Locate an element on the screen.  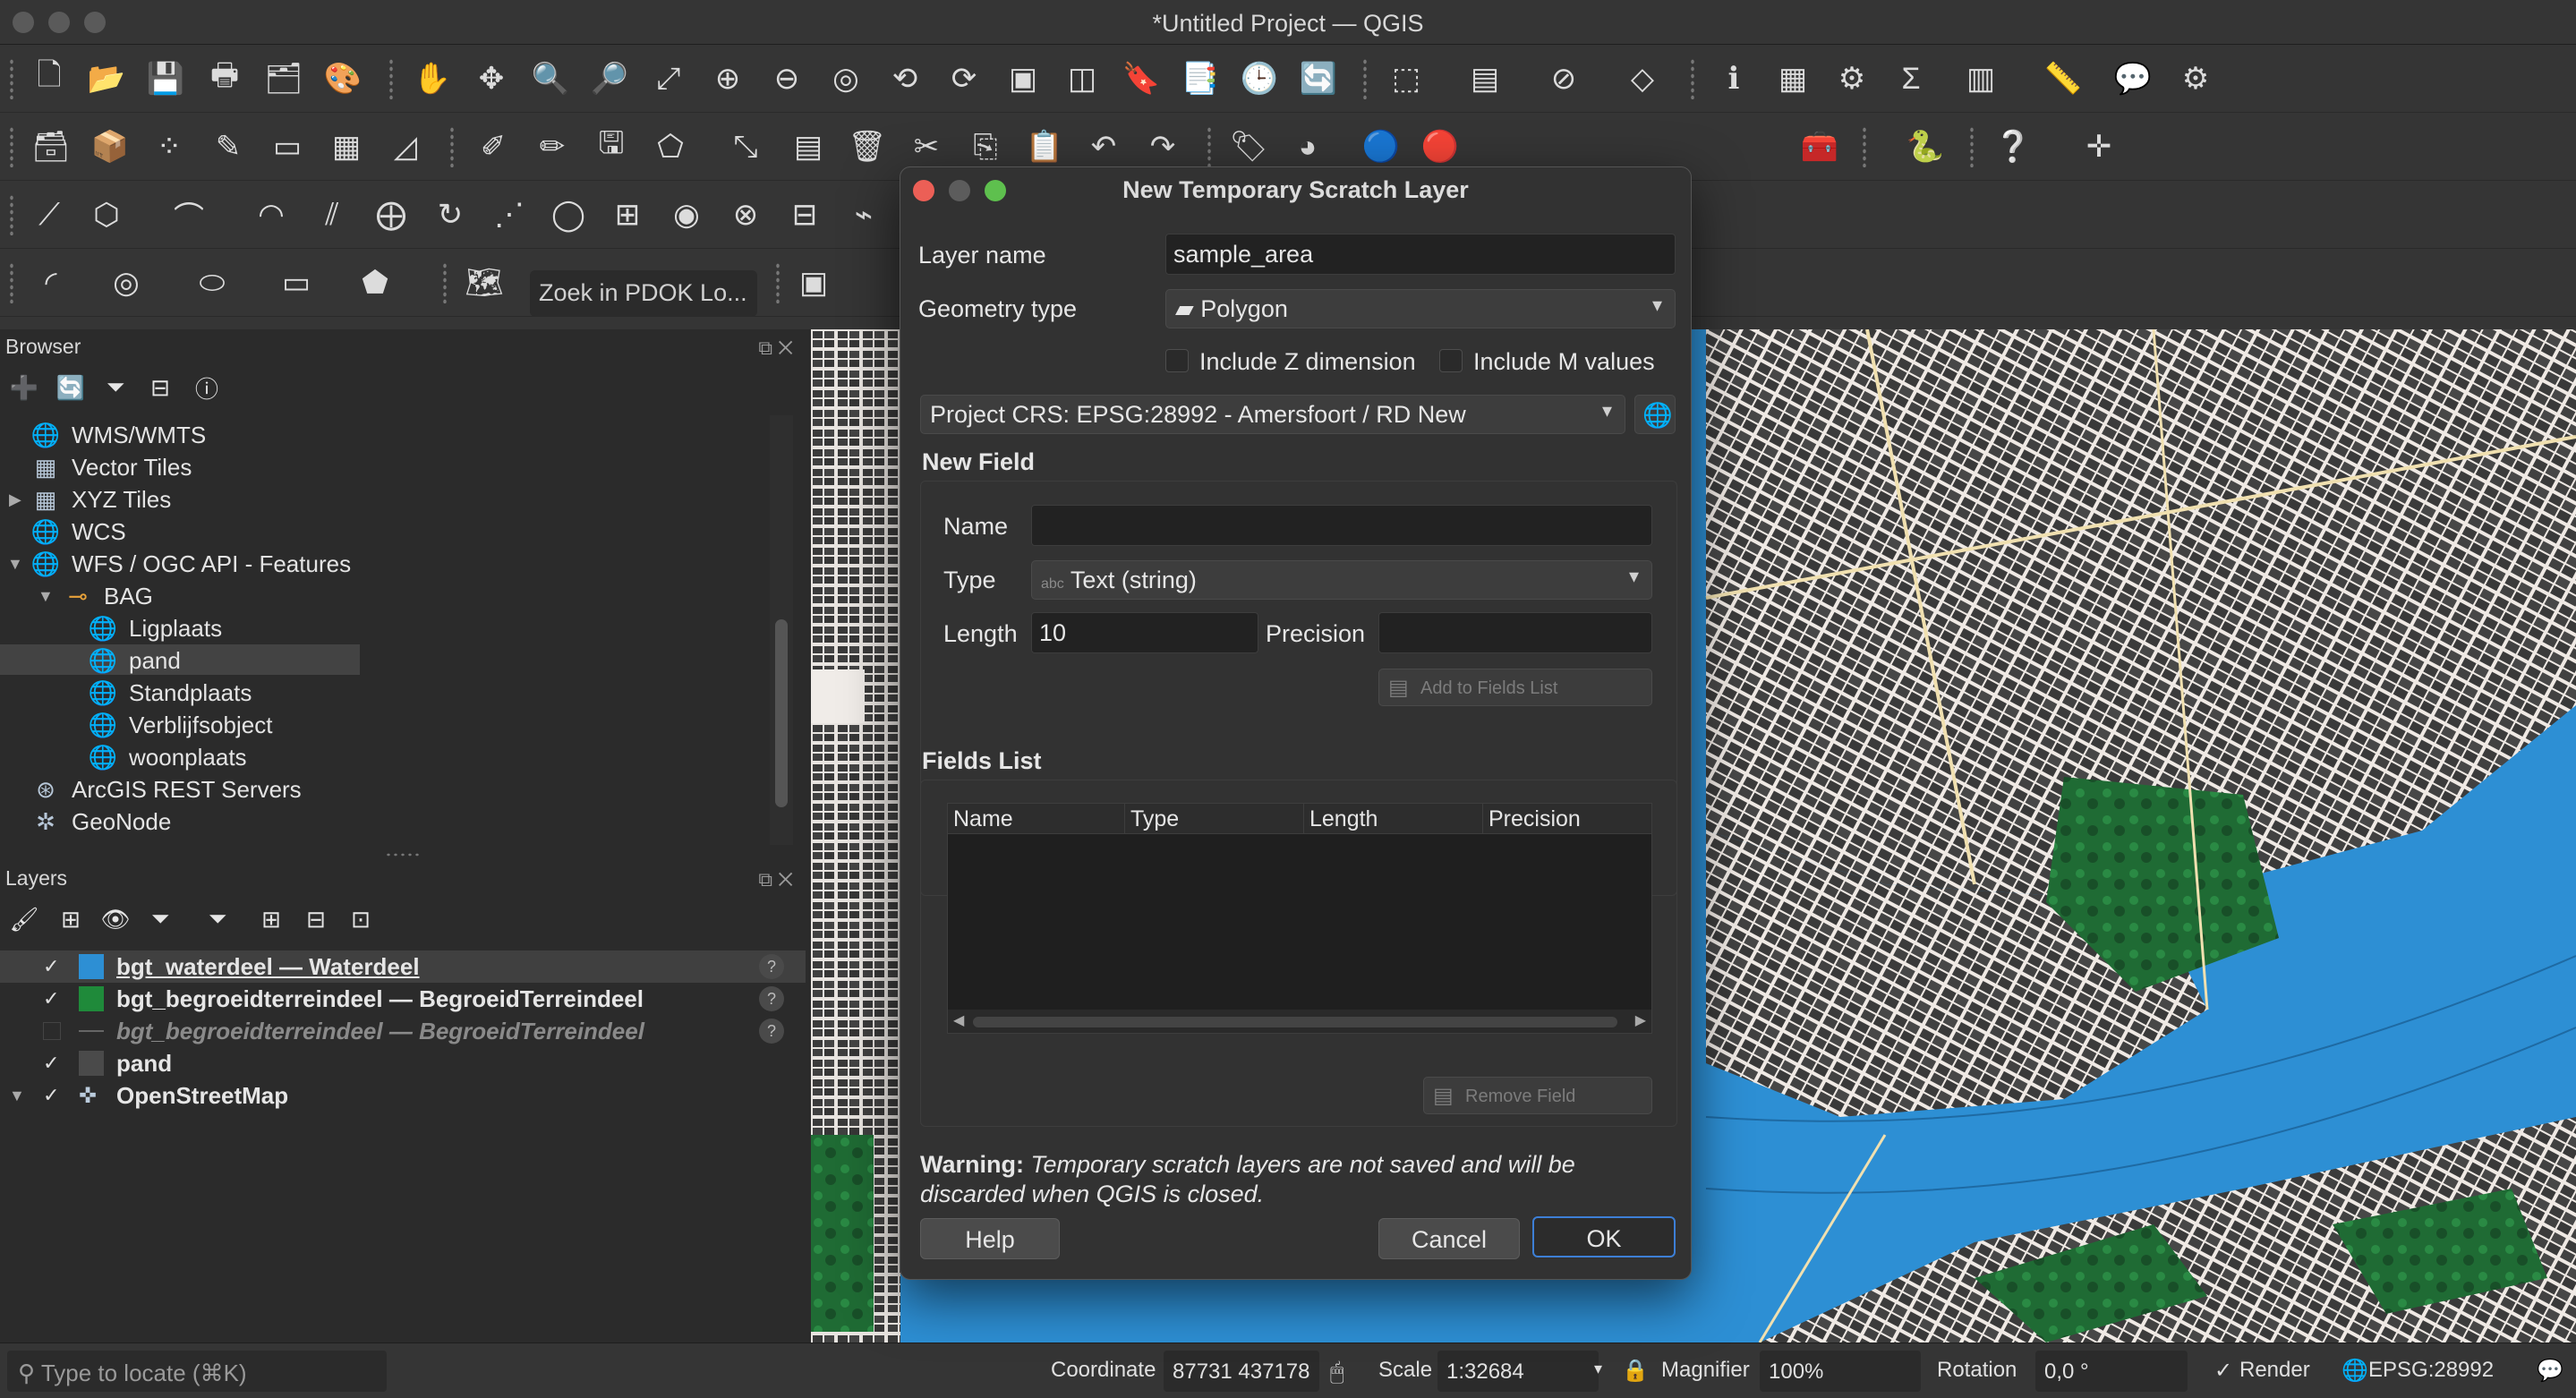
messages-icon: 💬 is located at coordinates (2550, 1371).